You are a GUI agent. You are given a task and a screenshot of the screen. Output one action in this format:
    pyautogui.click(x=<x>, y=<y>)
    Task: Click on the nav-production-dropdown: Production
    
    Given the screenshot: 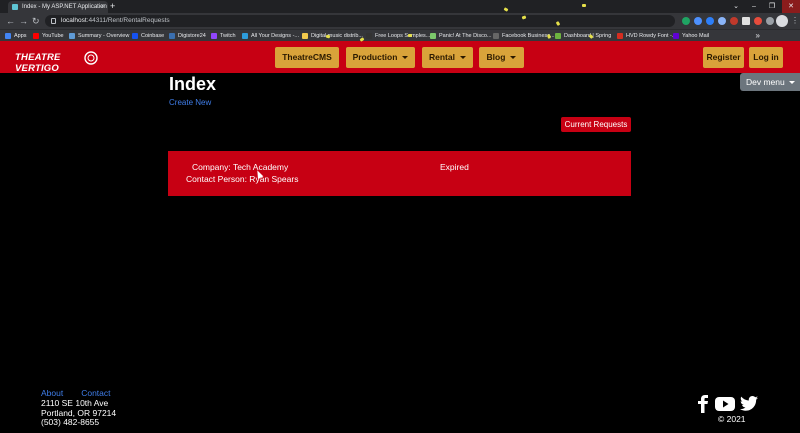 What is the action you would take?
    pyautogui.click(x=380, y=57)
    